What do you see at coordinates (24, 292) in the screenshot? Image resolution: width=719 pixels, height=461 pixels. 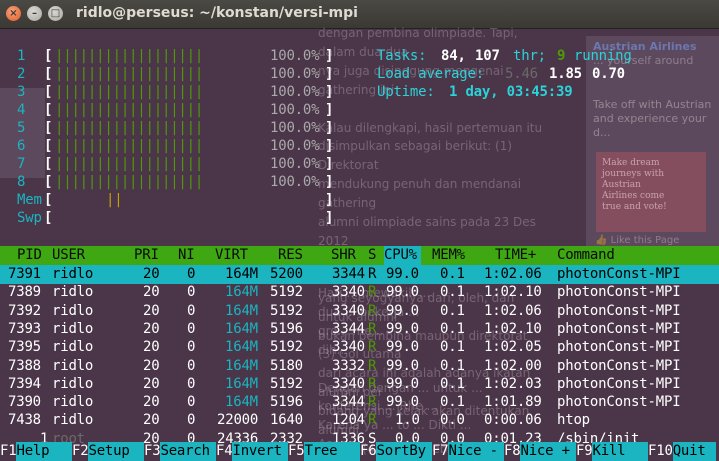 I see `process-pid: 7389` at bounding box center [24, 292].